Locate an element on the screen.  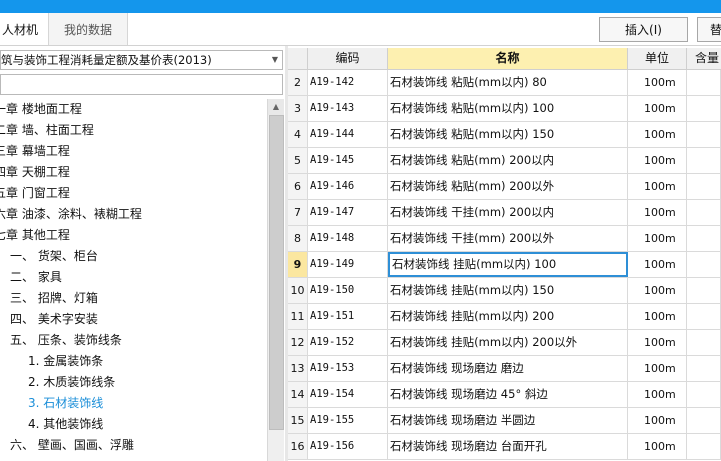
name-cell: 石材装饰线 粘贴(mm) 200以内 is located at coordinates (508, 160).